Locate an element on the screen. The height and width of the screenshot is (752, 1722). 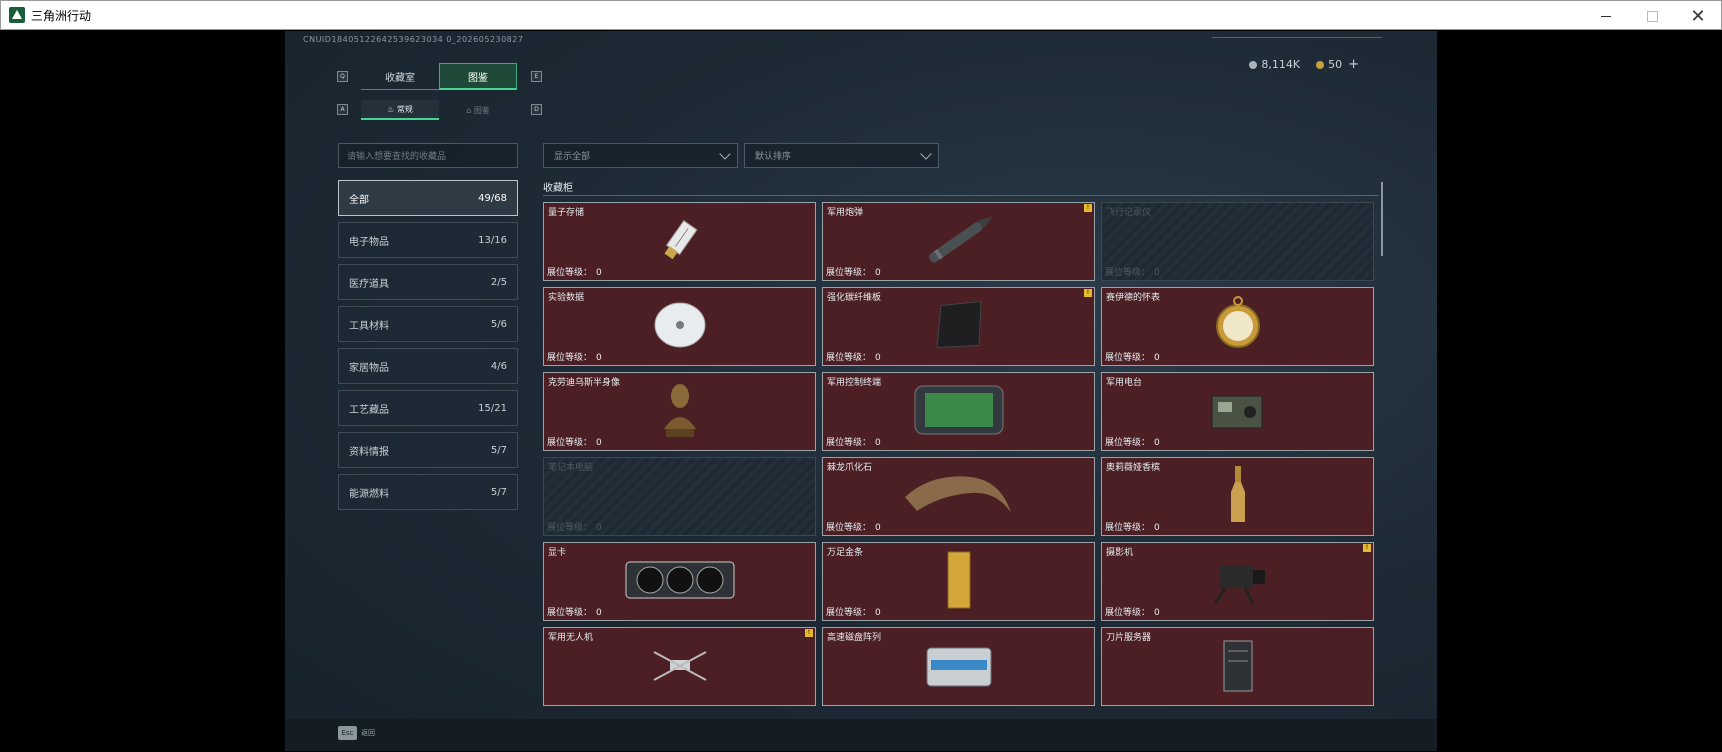
collection-item: 高速磁盘阵列 is located at coordinates (958, 666).